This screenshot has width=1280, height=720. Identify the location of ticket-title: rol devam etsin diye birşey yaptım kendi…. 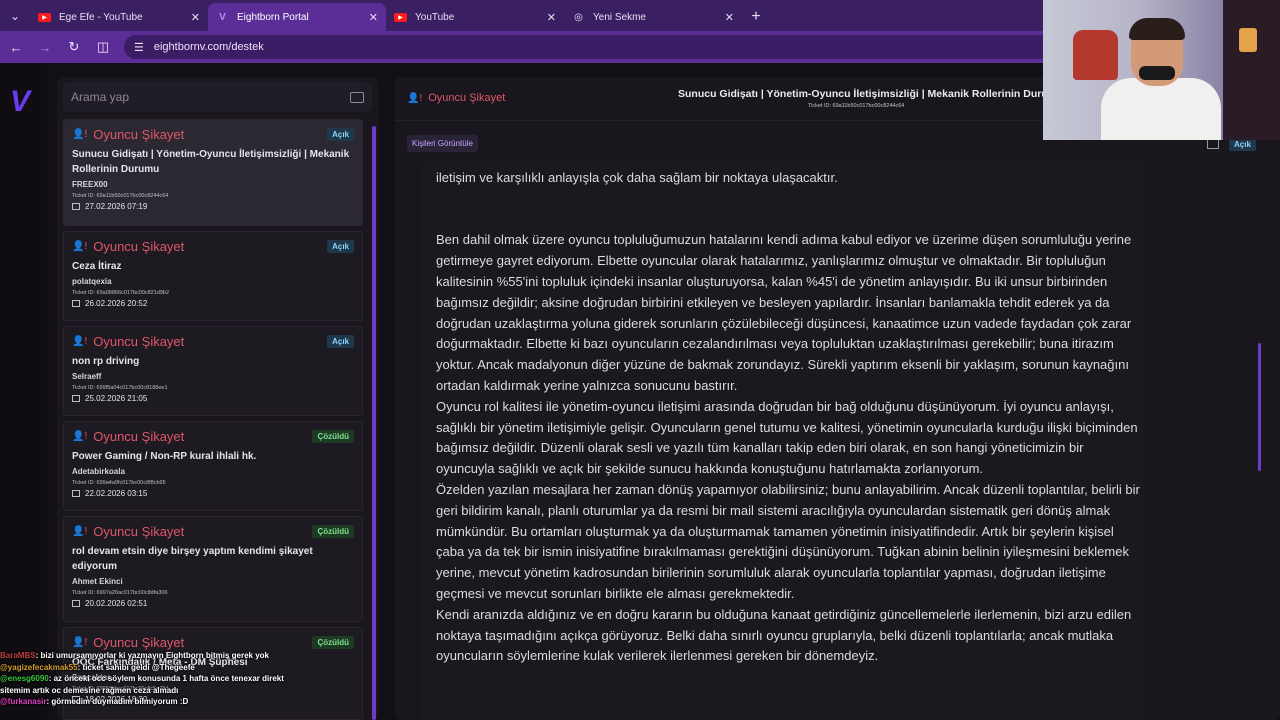
(192, 559).